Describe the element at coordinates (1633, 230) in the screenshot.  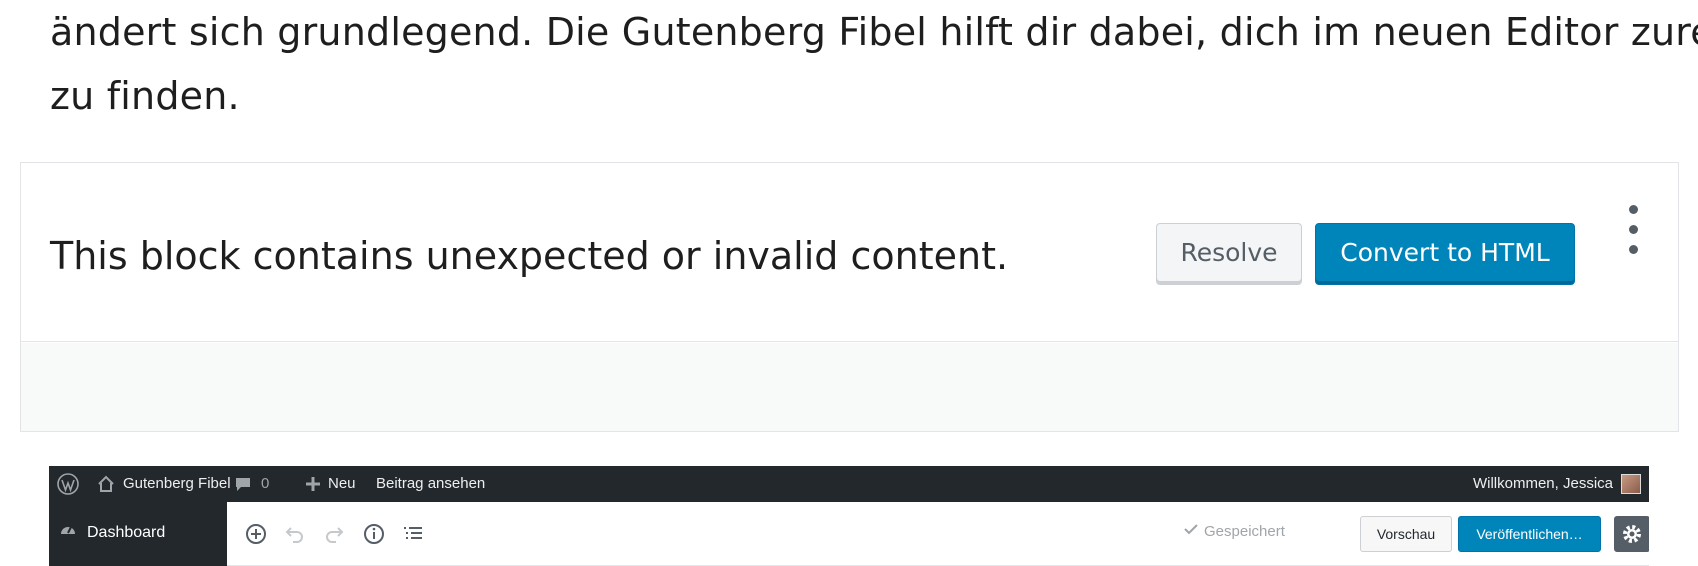
I see `vertical-ellipsis-icon` at that location.